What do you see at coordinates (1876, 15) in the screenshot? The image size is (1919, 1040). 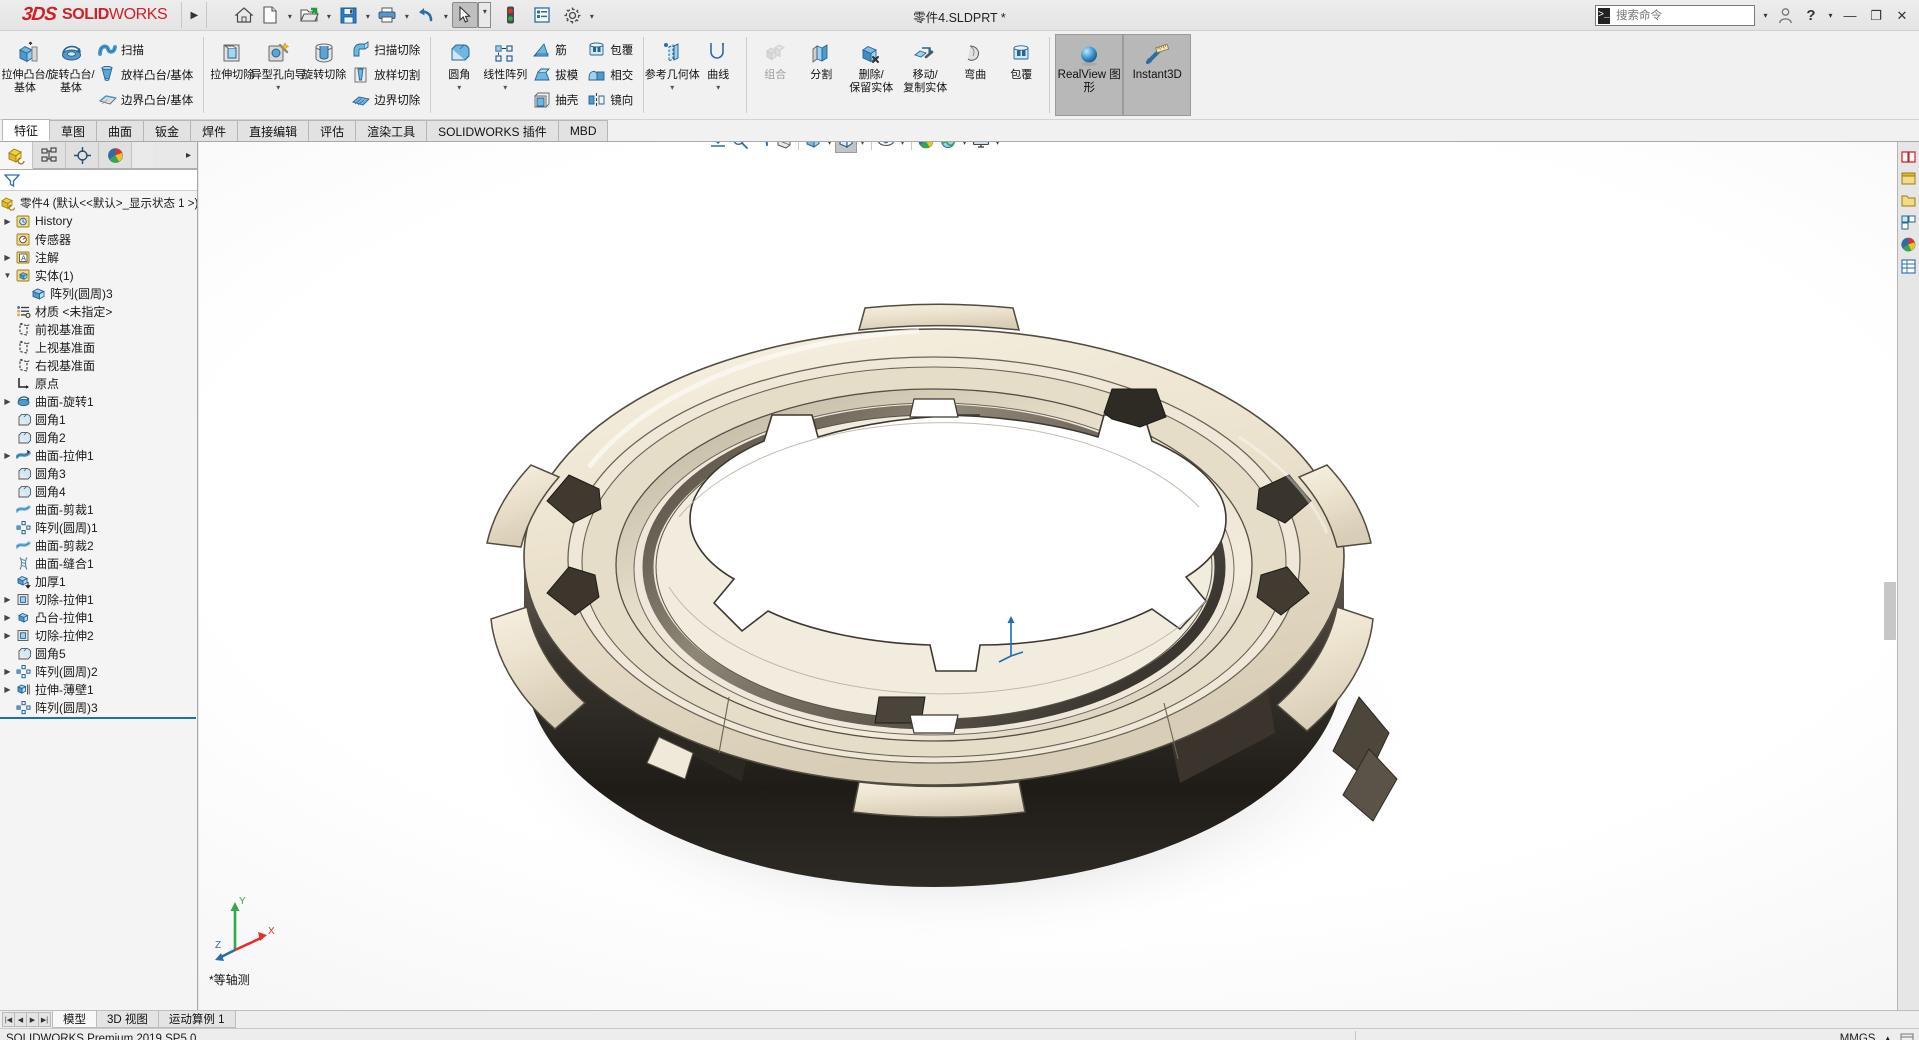 I see `restore-button: ❐` at bounding box center [1876, 15].